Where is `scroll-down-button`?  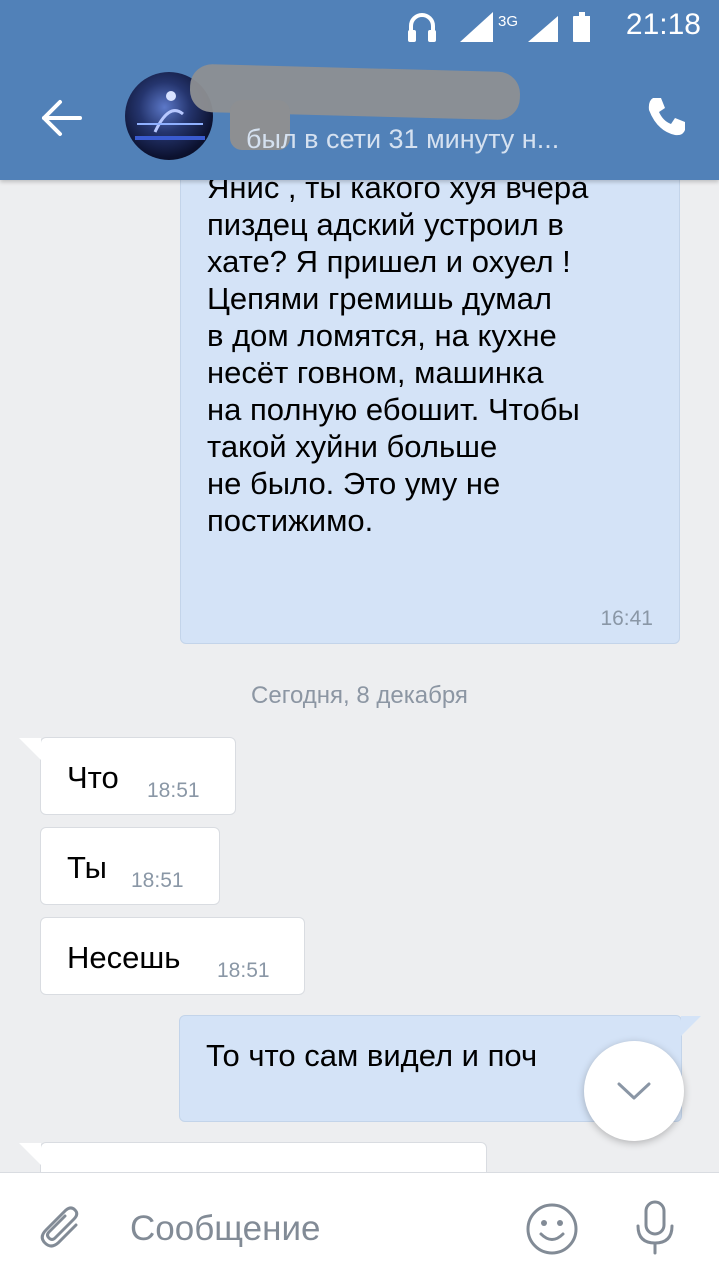 scroll-down-button is located at coordinates (634, 1091).